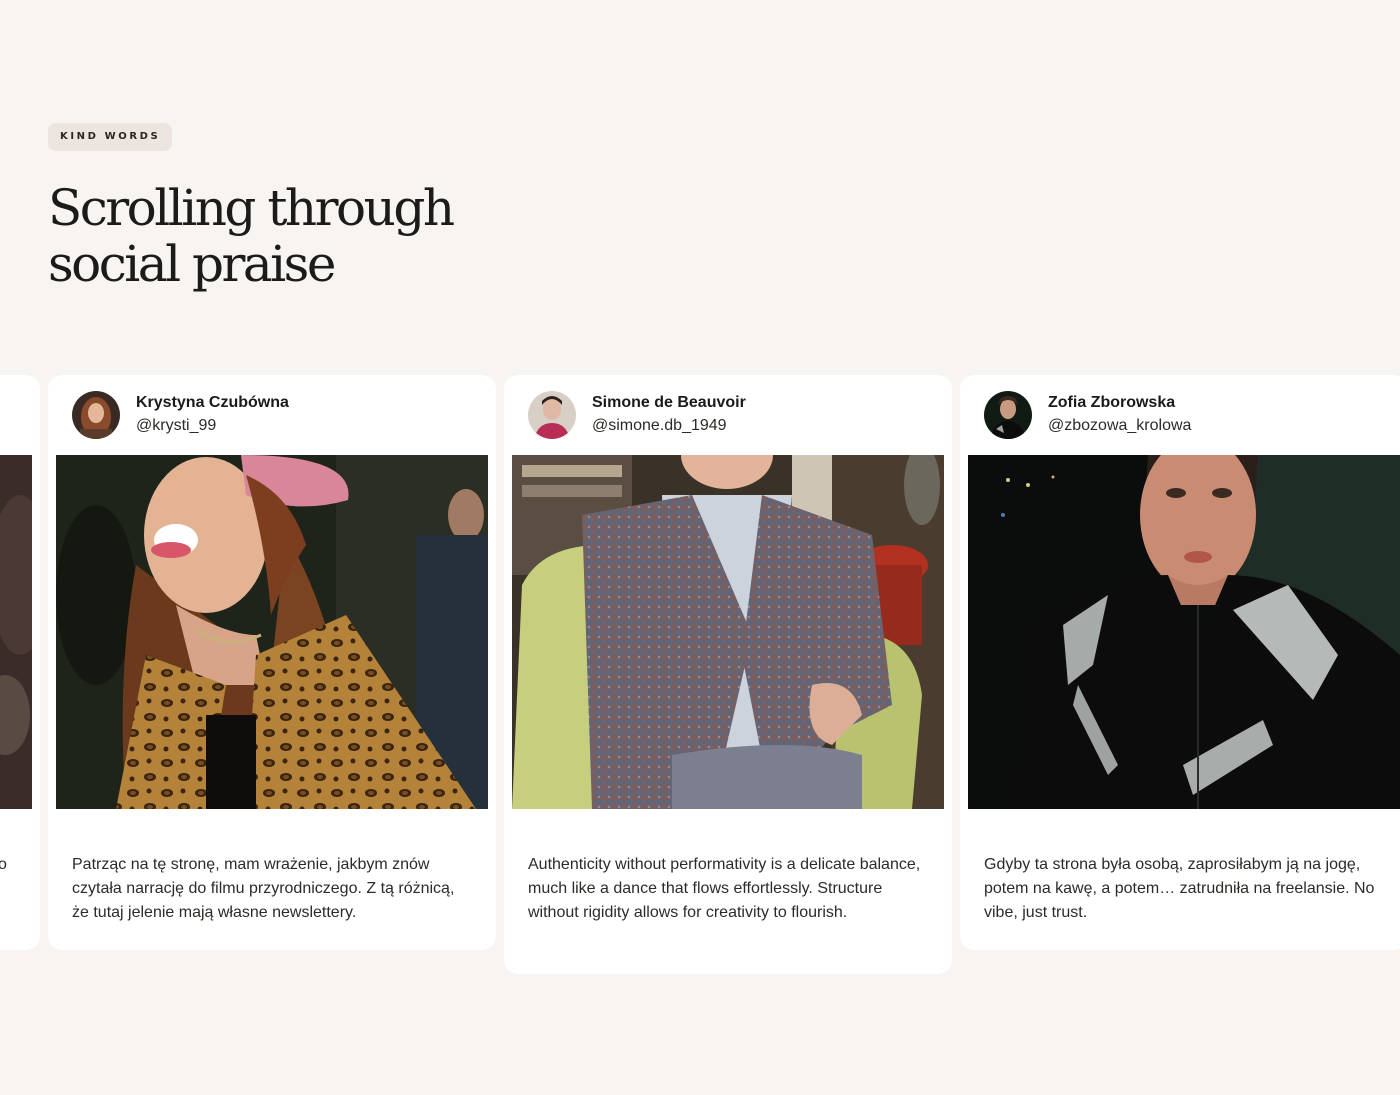 This screenshot has height=1095, width=1400. What do you see at coordinates (1119, 415) in the screenshot?
I see `author-info: Zofia Zborowska @zbozowa_krolowa` at bounding box center [1119, 415].